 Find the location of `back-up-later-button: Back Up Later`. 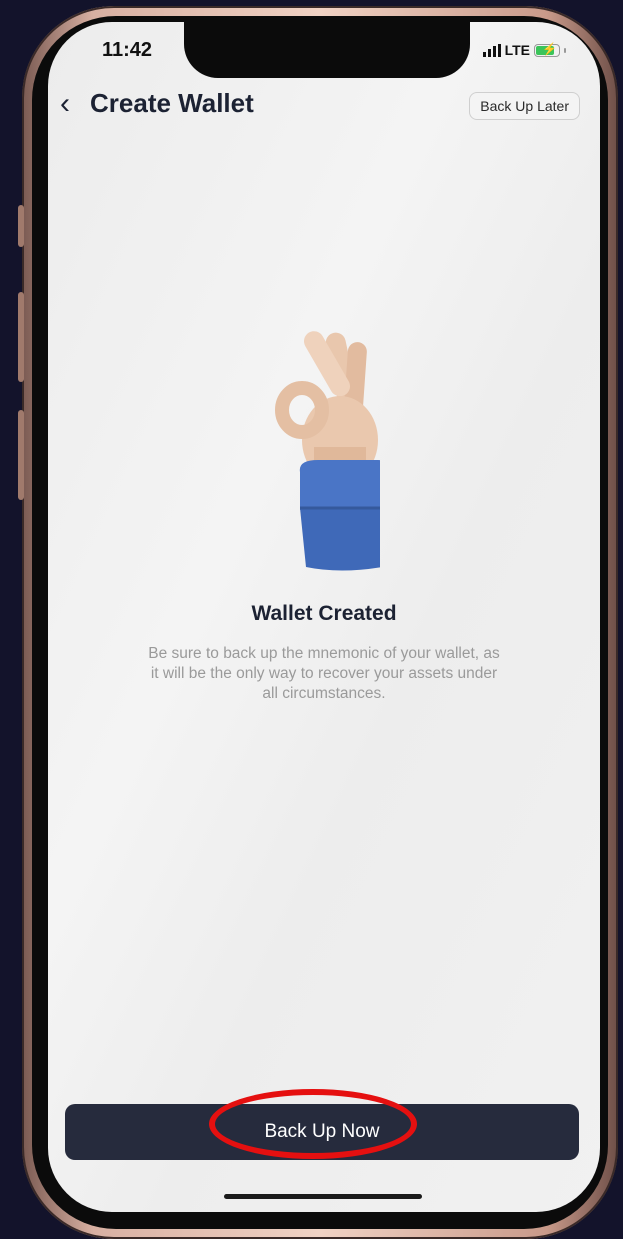

back-up-later-button: Back Up Later is located at coordinates (524, 106).